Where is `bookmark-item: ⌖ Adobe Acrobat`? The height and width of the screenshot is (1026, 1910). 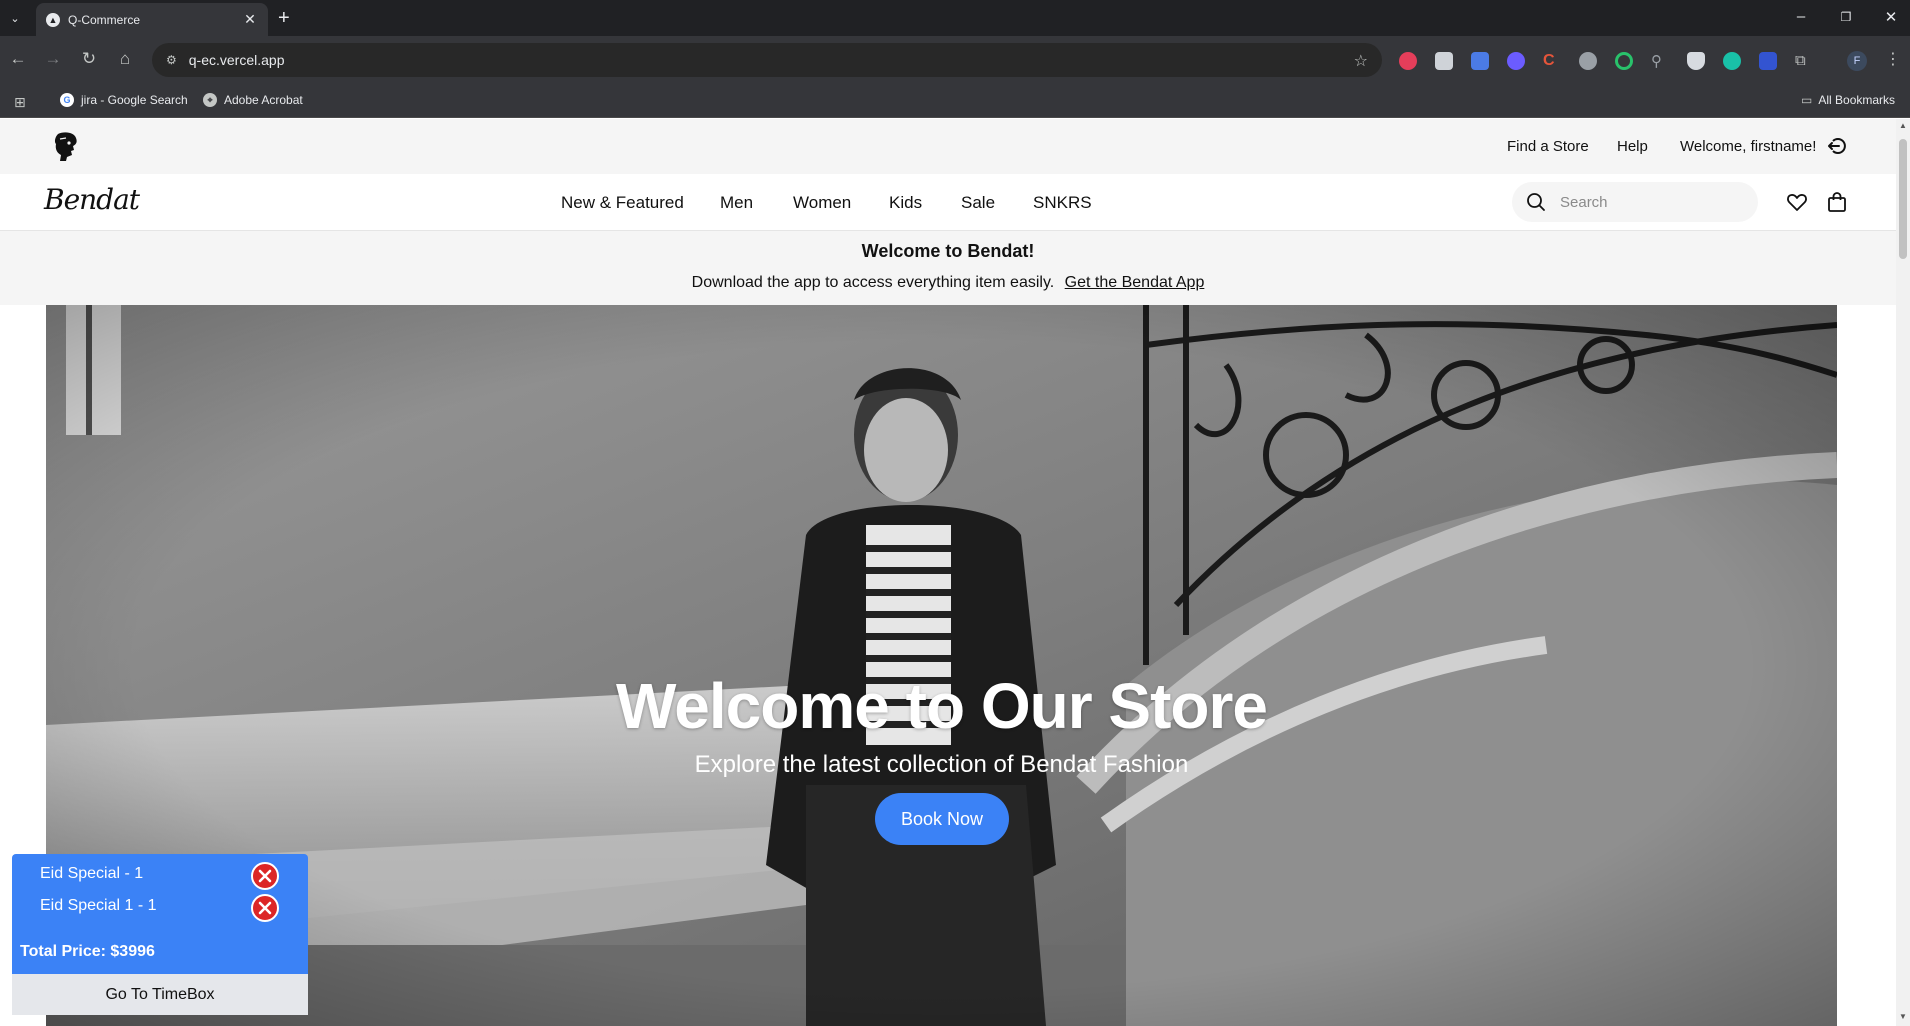 bookmark-item: ⌖ Adobe Acrobat is located at coordinates (253, 100).